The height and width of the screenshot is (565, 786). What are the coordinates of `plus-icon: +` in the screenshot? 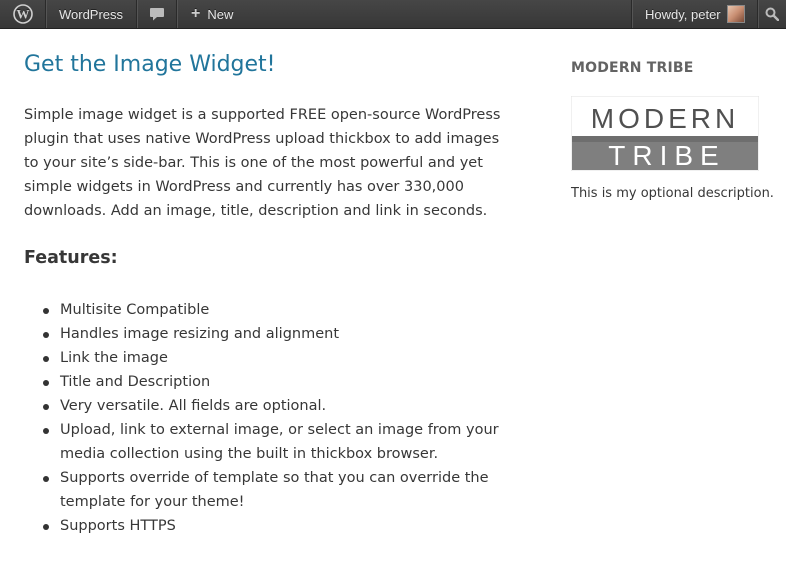 It's located at (196, 13).